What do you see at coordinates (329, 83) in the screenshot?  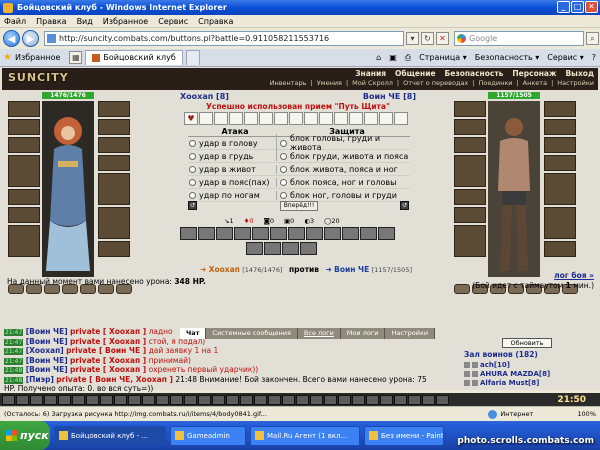 I see `game-submenu-skills: Умения` at bounding box center [329, 83].